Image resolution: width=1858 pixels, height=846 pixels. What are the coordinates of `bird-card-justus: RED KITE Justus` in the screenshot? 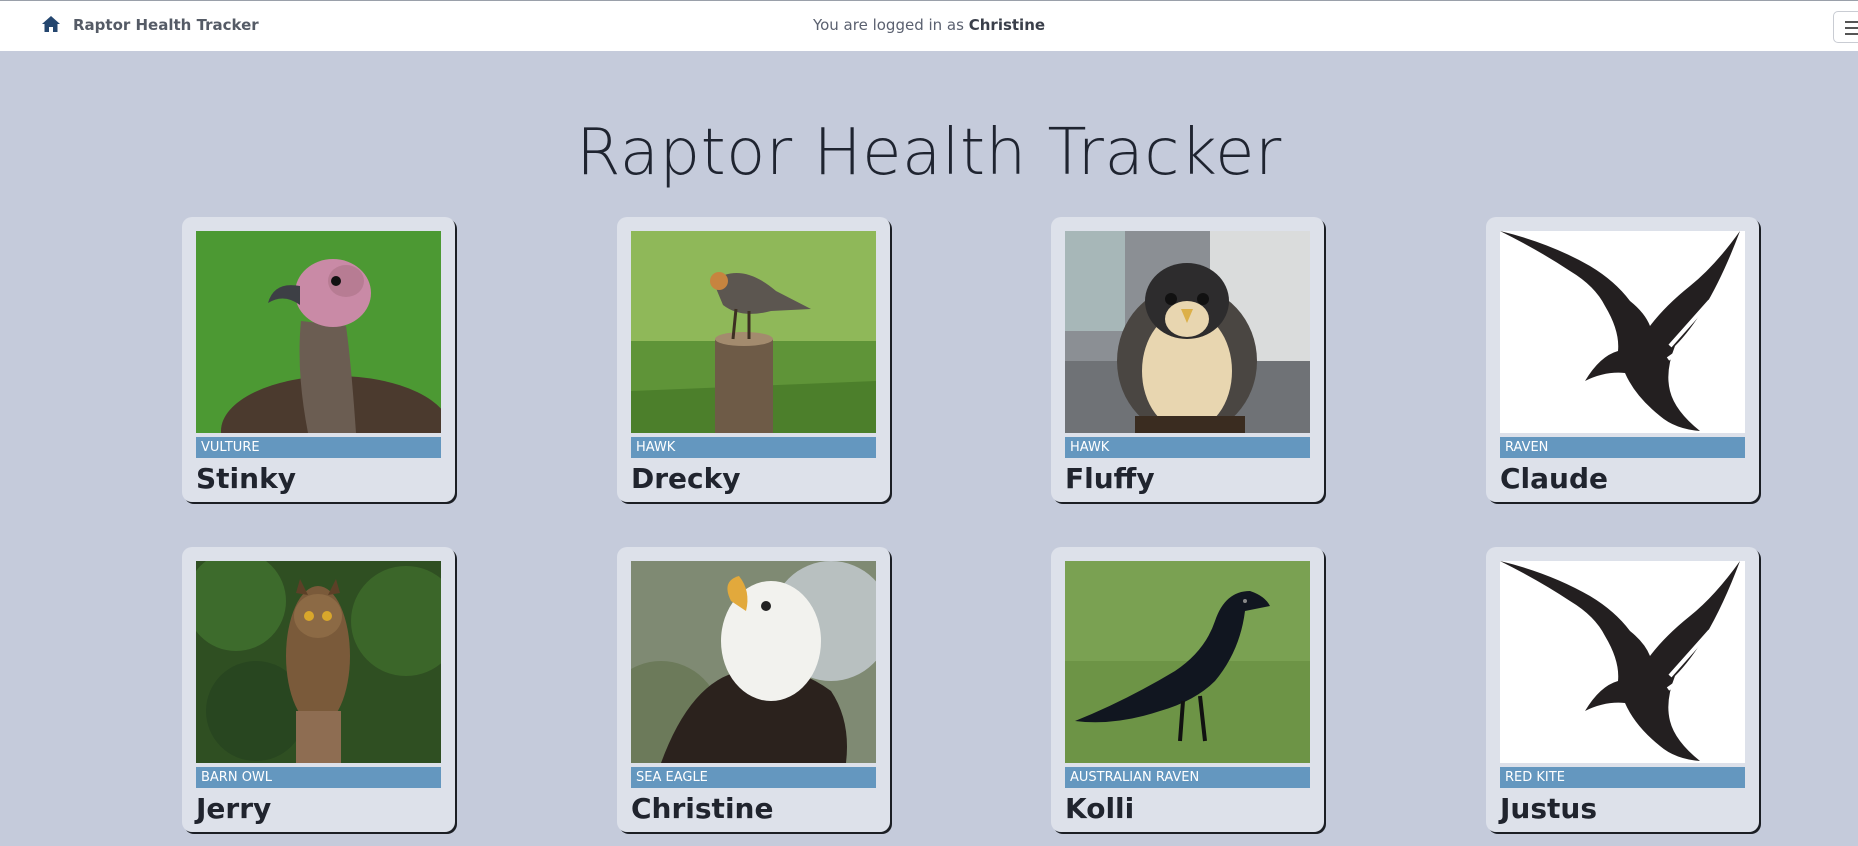 It's located at (1622, 689).